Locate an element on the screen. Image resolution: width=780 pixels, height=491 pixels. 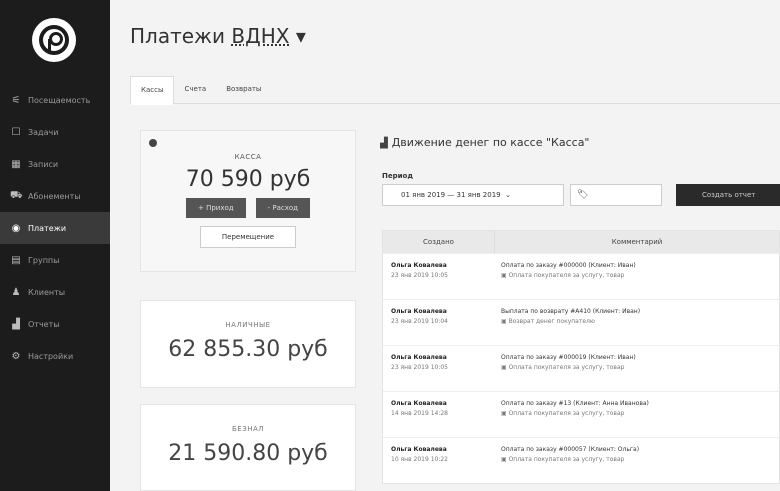
created-cell: Ольга Ковалева 23 янв 2019 10:04 is located at coordinates (439, 322).